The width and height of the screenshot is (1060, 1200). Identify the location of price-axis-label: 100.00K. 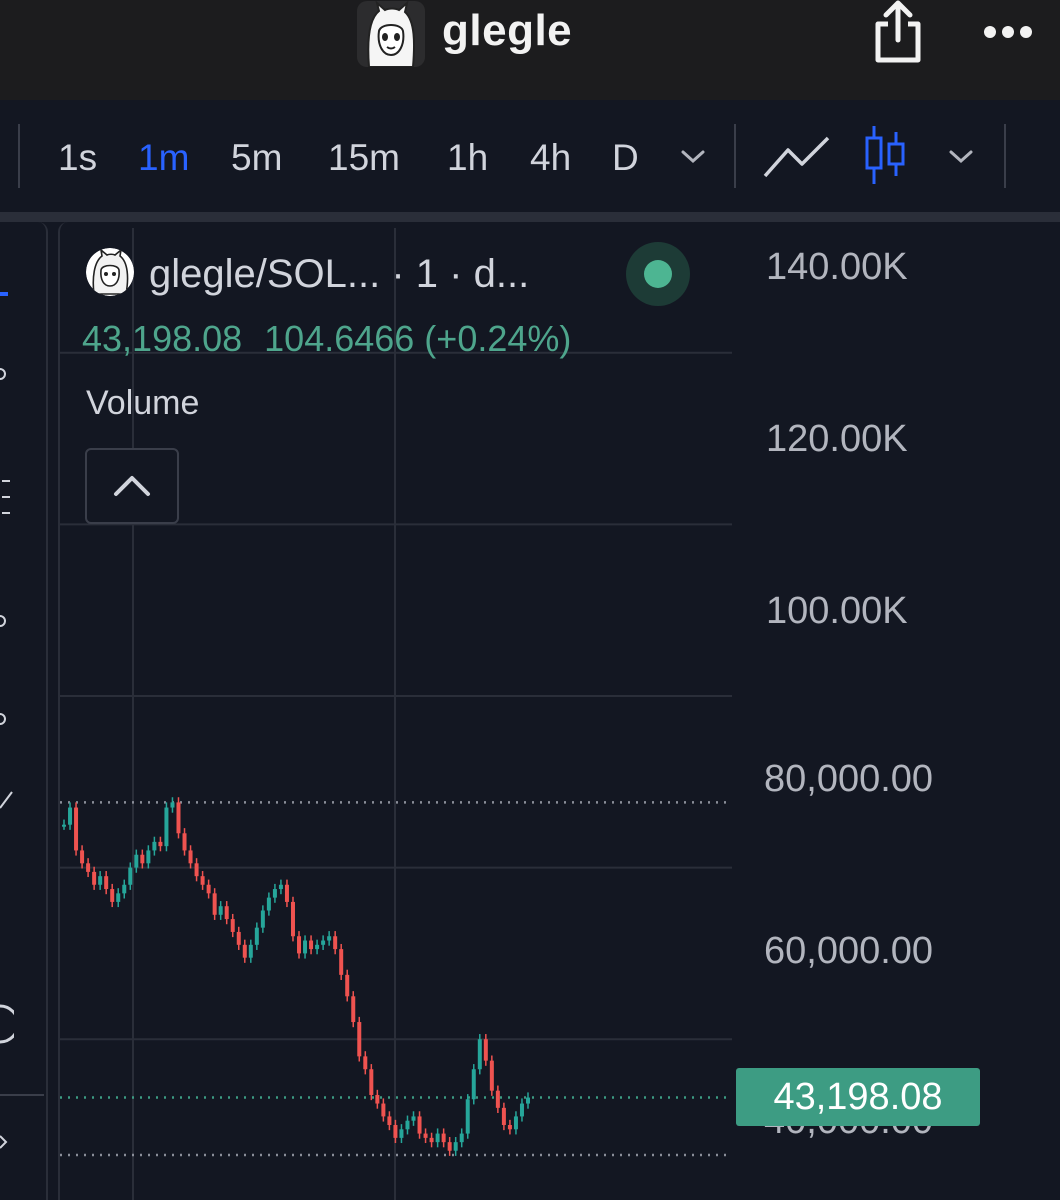
(837, 611).